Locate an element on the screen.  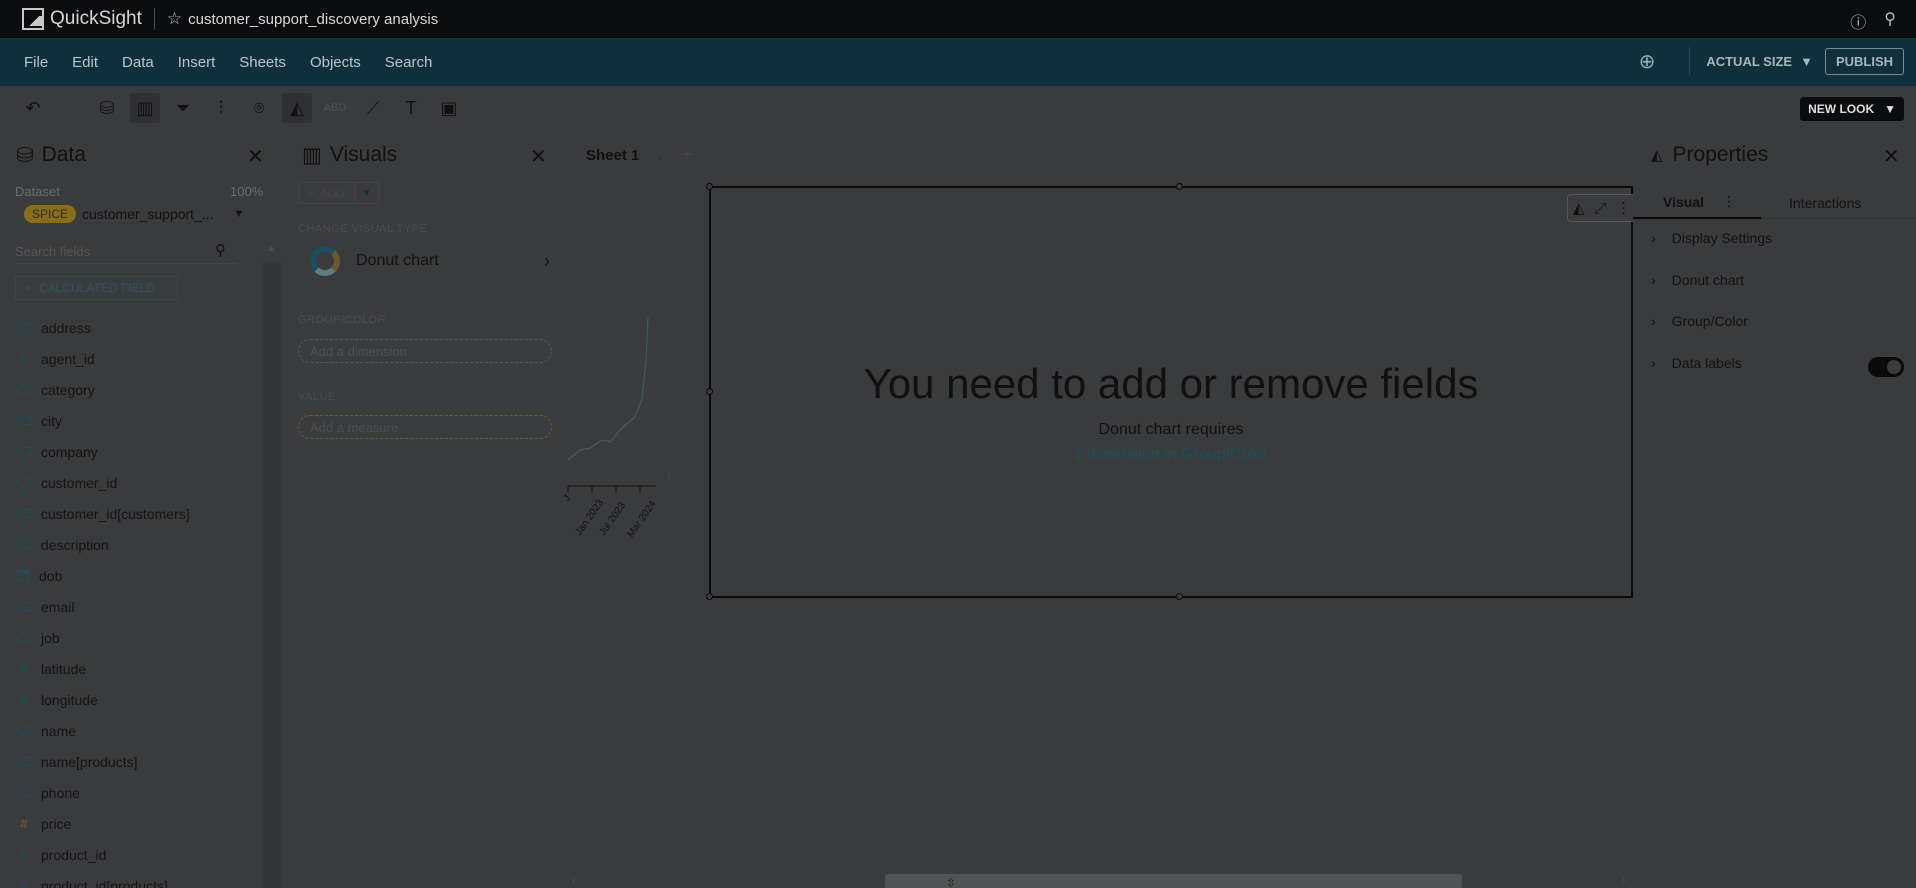
menu-objects: Objects is located at coordinates (335, 62).